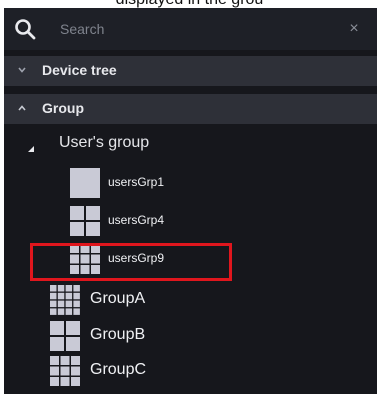  What do you see at coordinates (118, 369) in the screenshot?
I see `tree-item-label: GroupC` at bounding box center [118, 369].